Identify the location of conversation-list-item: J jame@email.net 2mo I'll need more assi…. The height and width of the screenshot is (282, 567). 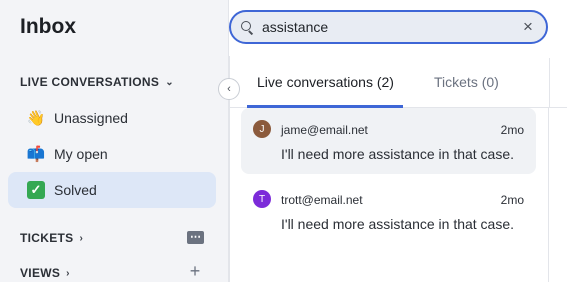
(388, 141).